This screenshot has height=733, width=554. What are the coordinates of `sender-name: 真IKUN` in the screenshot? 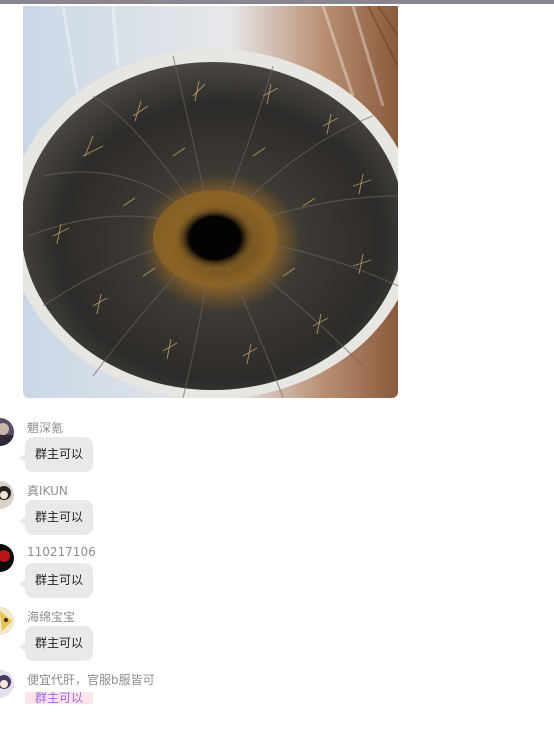 It's located at (47, 491).